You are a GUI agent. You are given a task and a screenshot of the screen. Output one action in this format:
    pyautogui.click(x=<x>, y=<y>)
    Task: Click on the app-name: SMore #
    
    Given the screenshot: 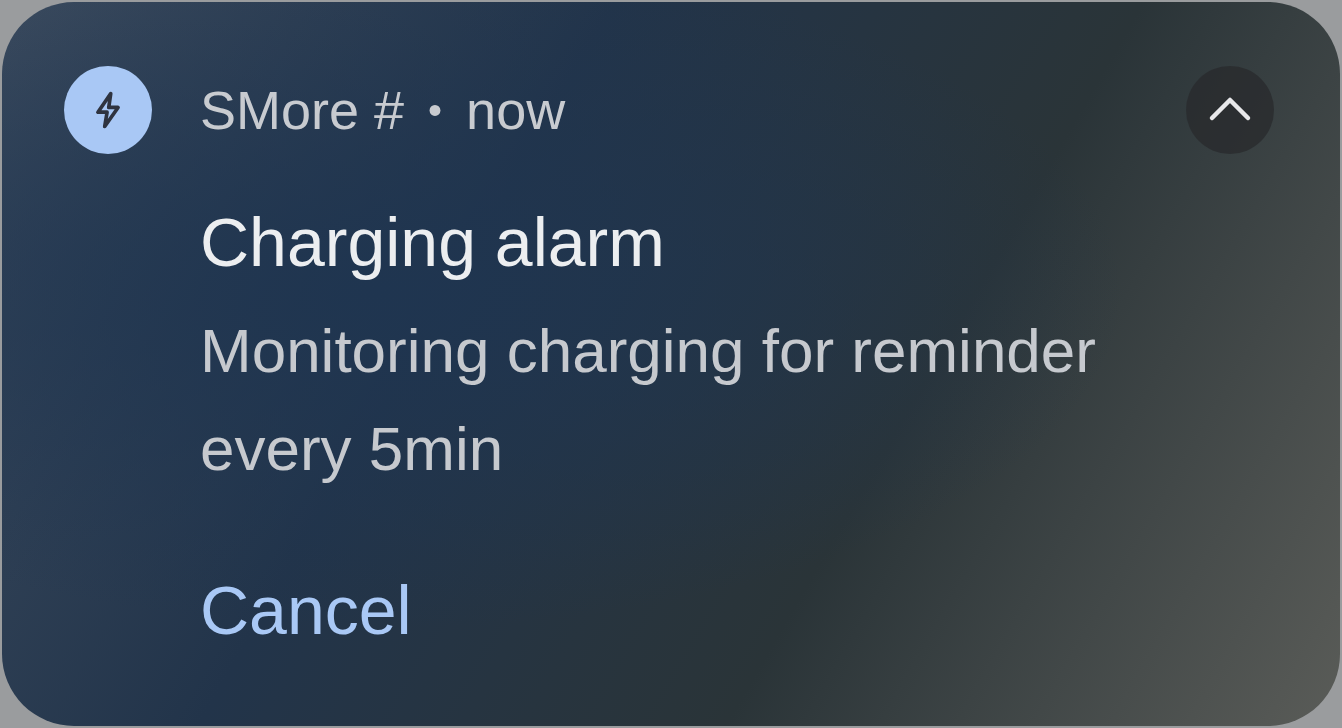 What is the action you would take?
    pyautogui.click(x=302, y=110)
    